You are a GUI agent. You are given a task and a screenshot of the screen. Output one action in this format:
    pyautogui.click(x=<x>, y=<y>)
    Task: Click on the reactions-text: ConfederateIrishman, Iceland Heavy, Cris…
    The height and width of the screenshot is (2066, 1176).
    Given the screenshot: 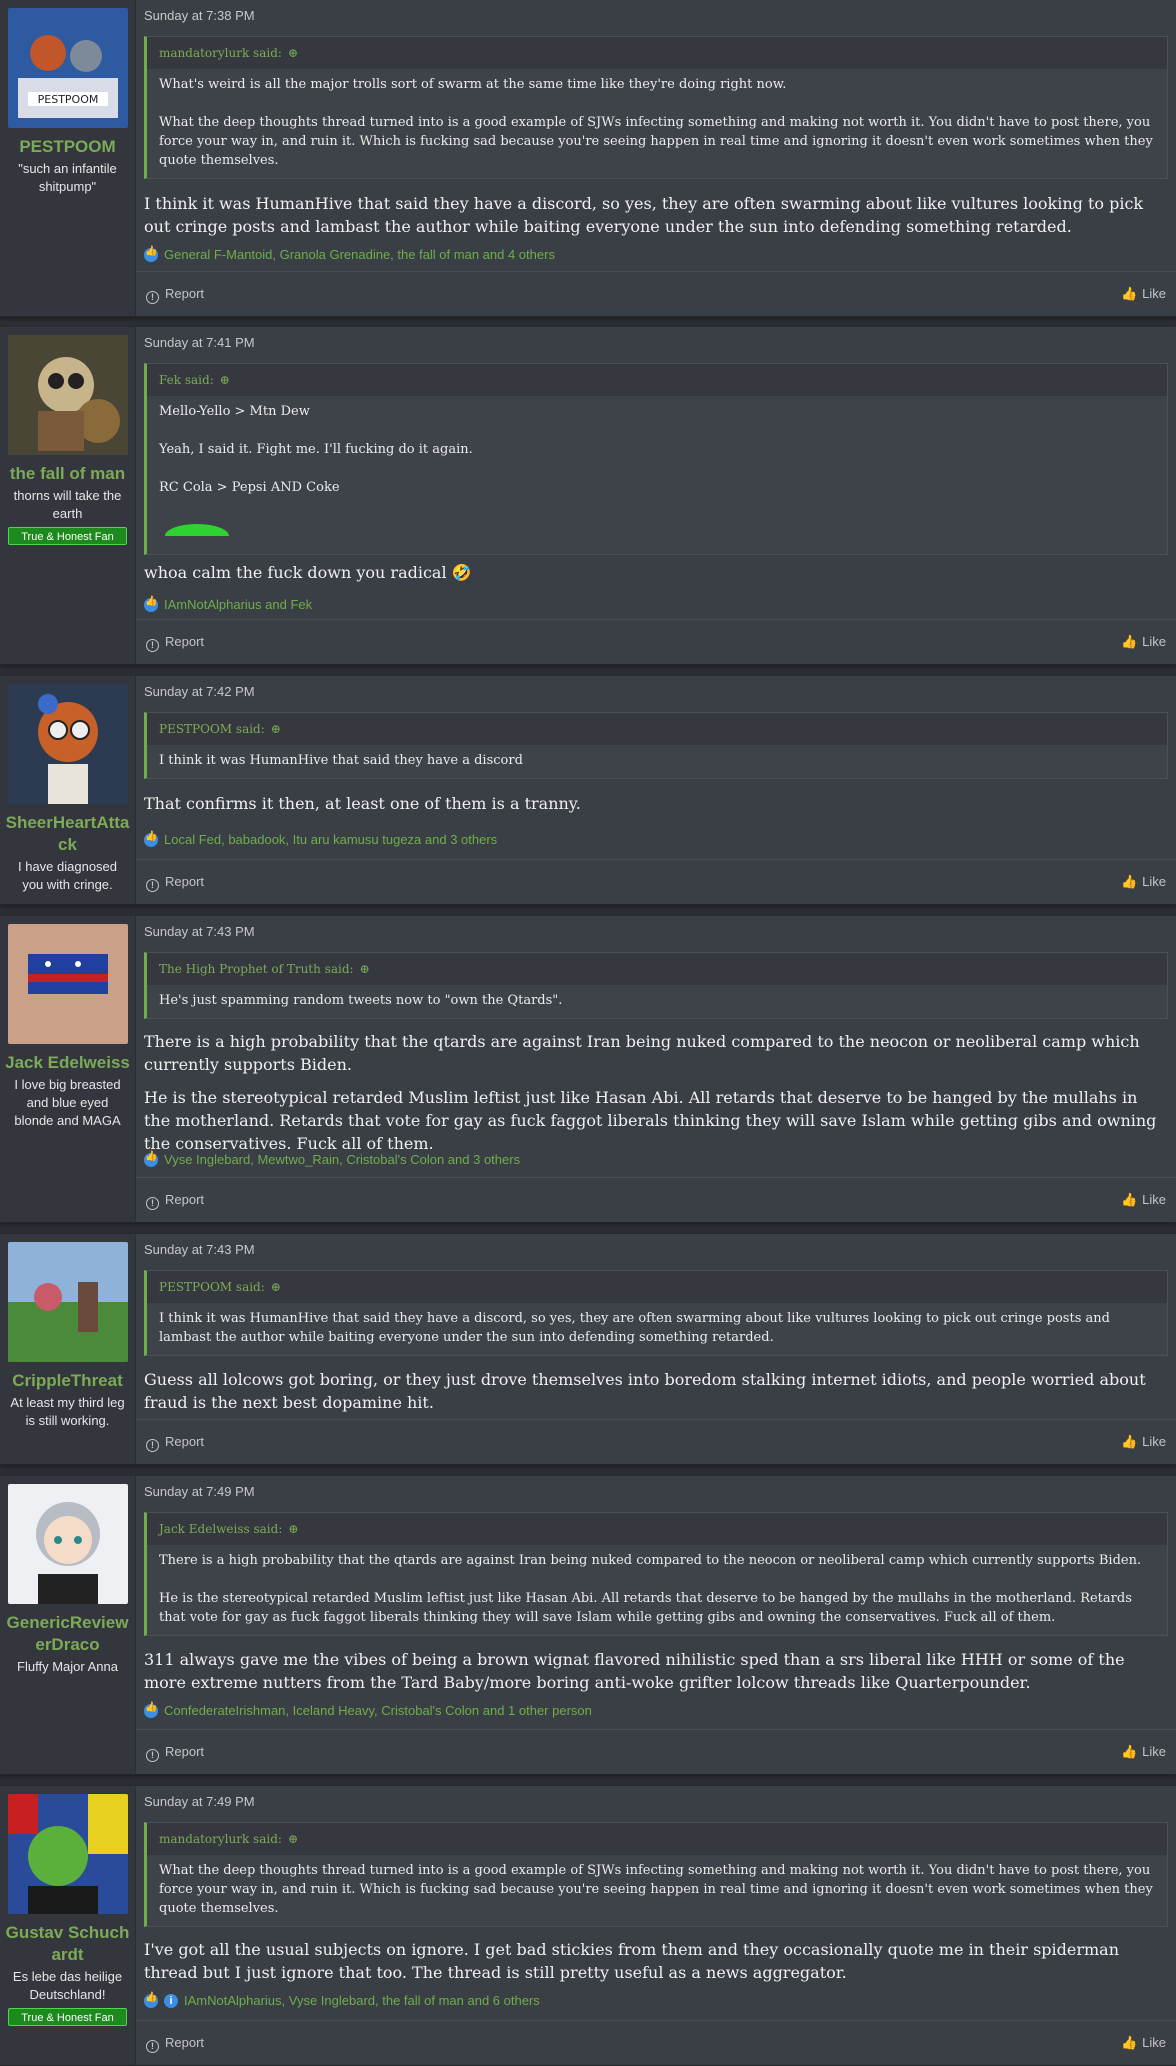 What is the action you would take?
    pyautogui.click(x=378, y=1710)
    